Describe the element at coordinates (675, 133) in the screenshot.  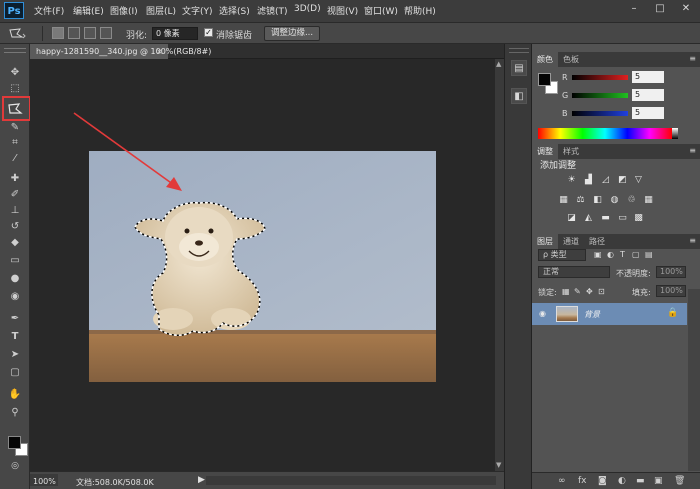
I see `grayscale-bar` at that location.